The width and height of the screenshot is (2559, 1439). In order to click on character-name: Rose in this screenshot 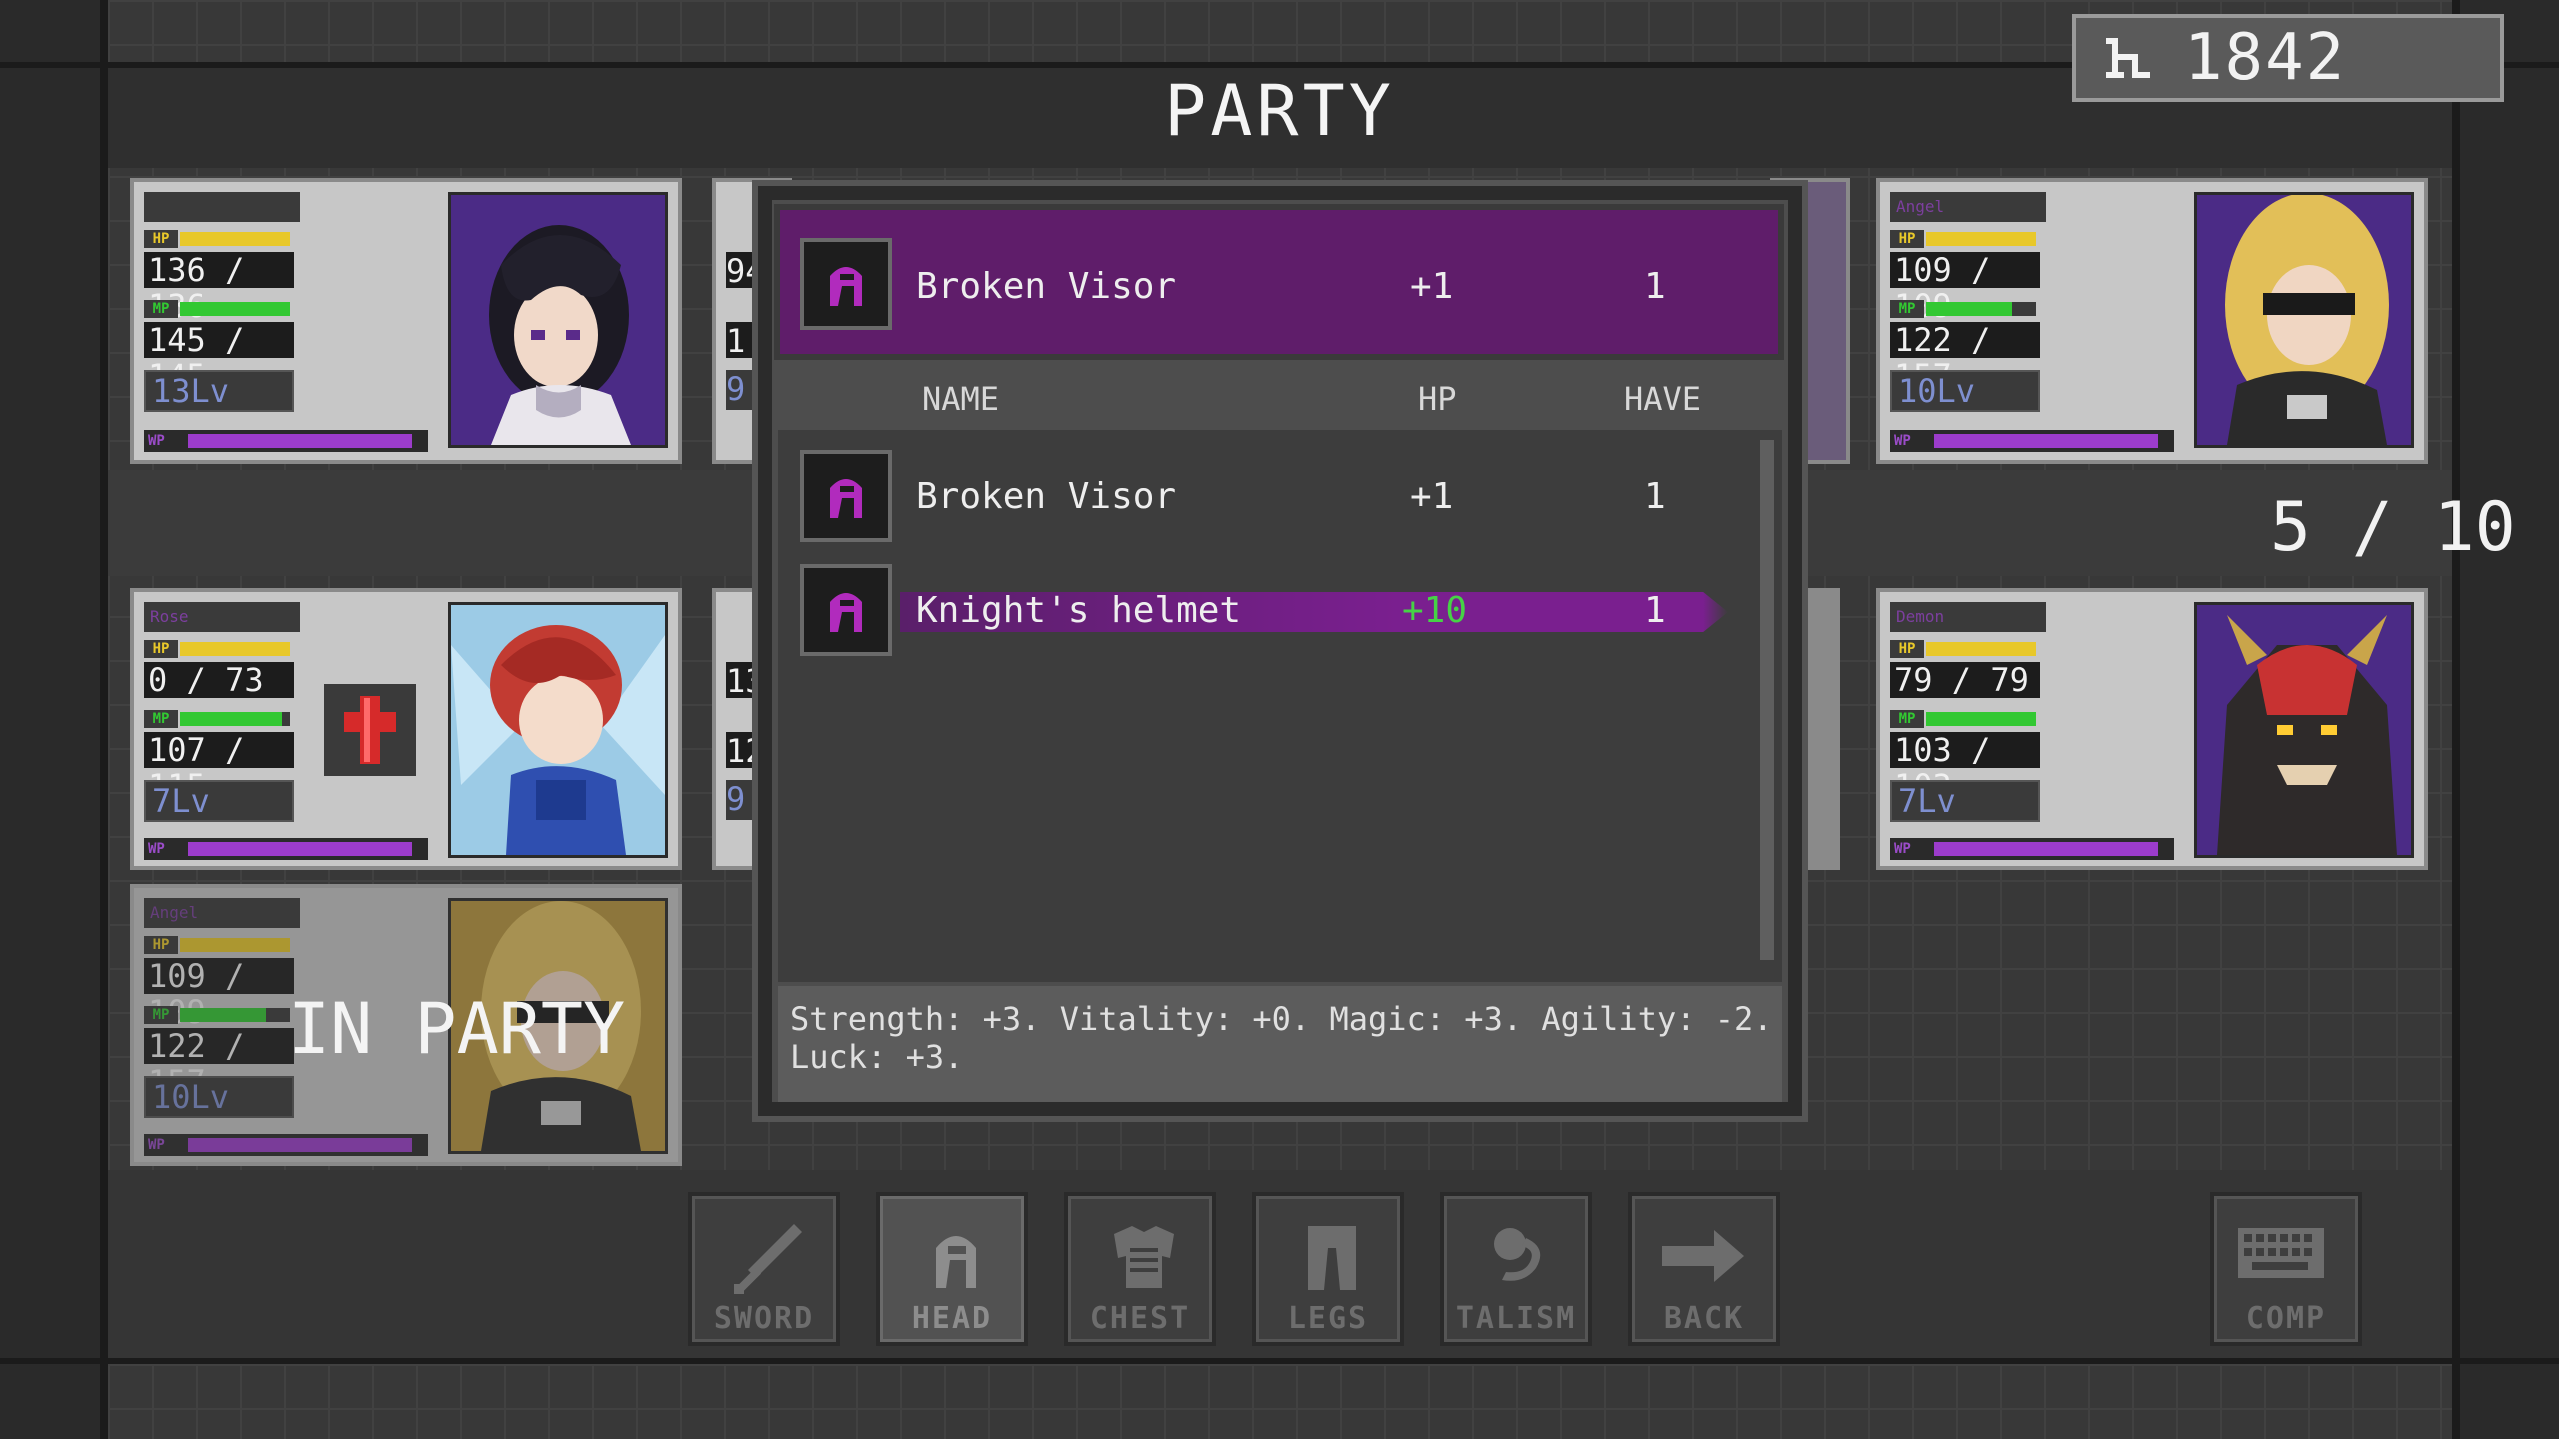, I will do `click(222, 617)`.